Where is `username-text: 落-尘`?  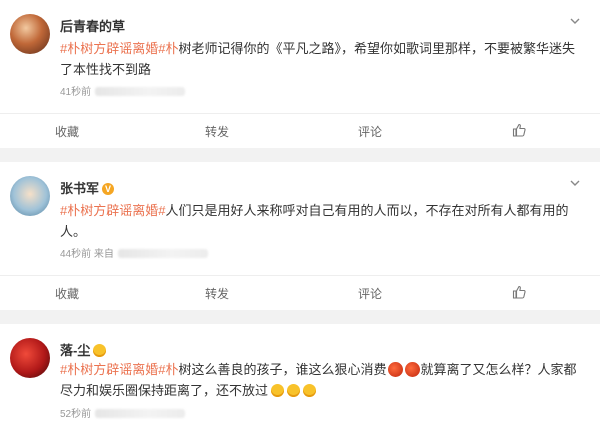
username-text: 落-尘 is located at coordinates (75, 350).